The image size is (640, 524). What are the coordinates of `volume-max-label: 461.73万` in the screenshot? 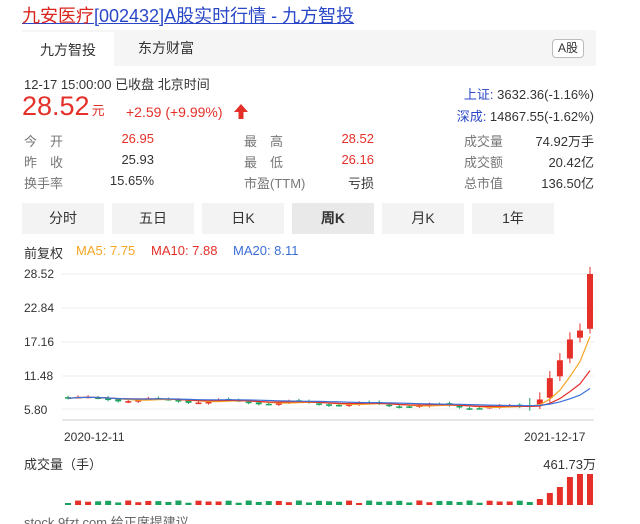 It's located at (569, 464).